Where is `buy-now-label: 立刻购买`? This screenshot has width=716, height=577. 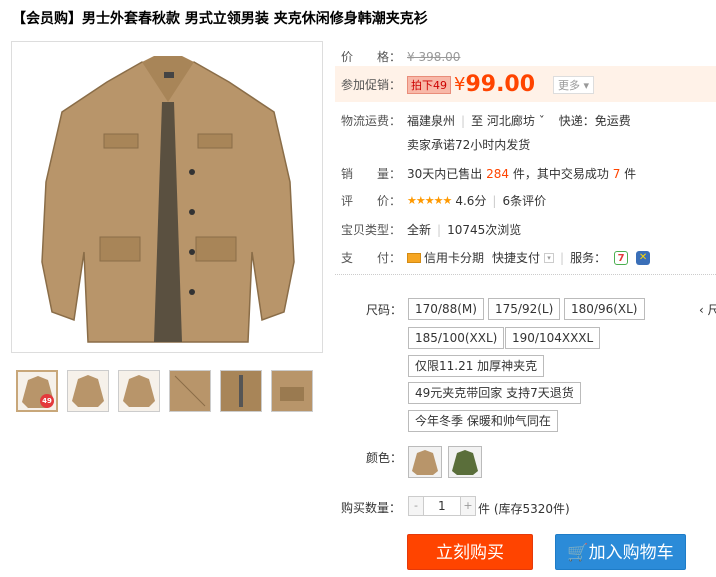
buy-now-label: 立刻购买 is located at coordinates (470, 553).